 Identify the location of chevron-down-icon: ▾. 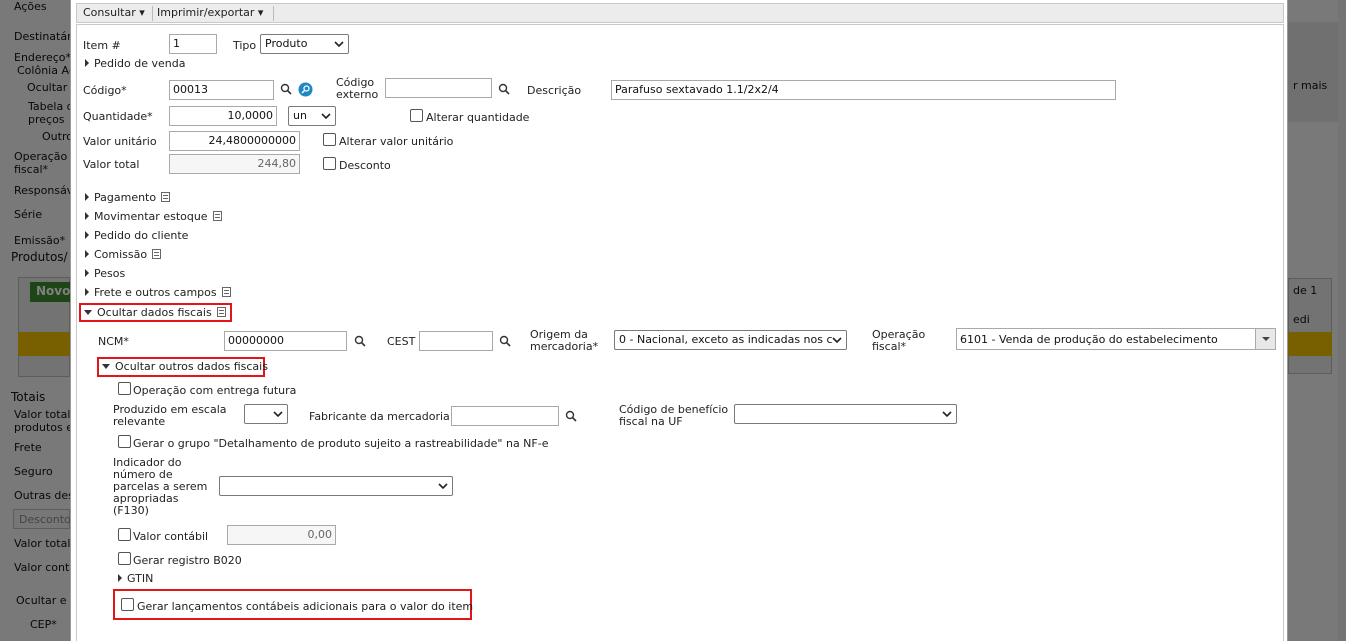
(142, 12).